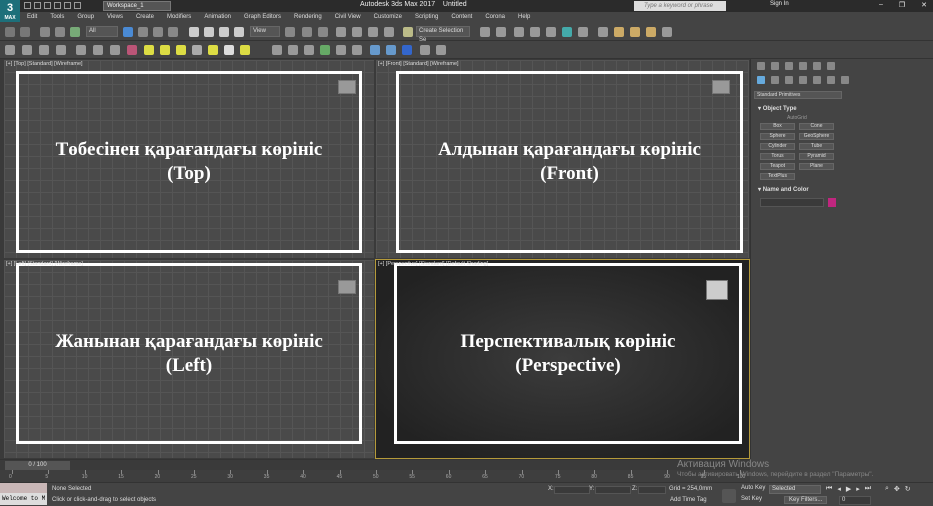  I want to click on menu-scripting: Scripting, so click(426, 17).